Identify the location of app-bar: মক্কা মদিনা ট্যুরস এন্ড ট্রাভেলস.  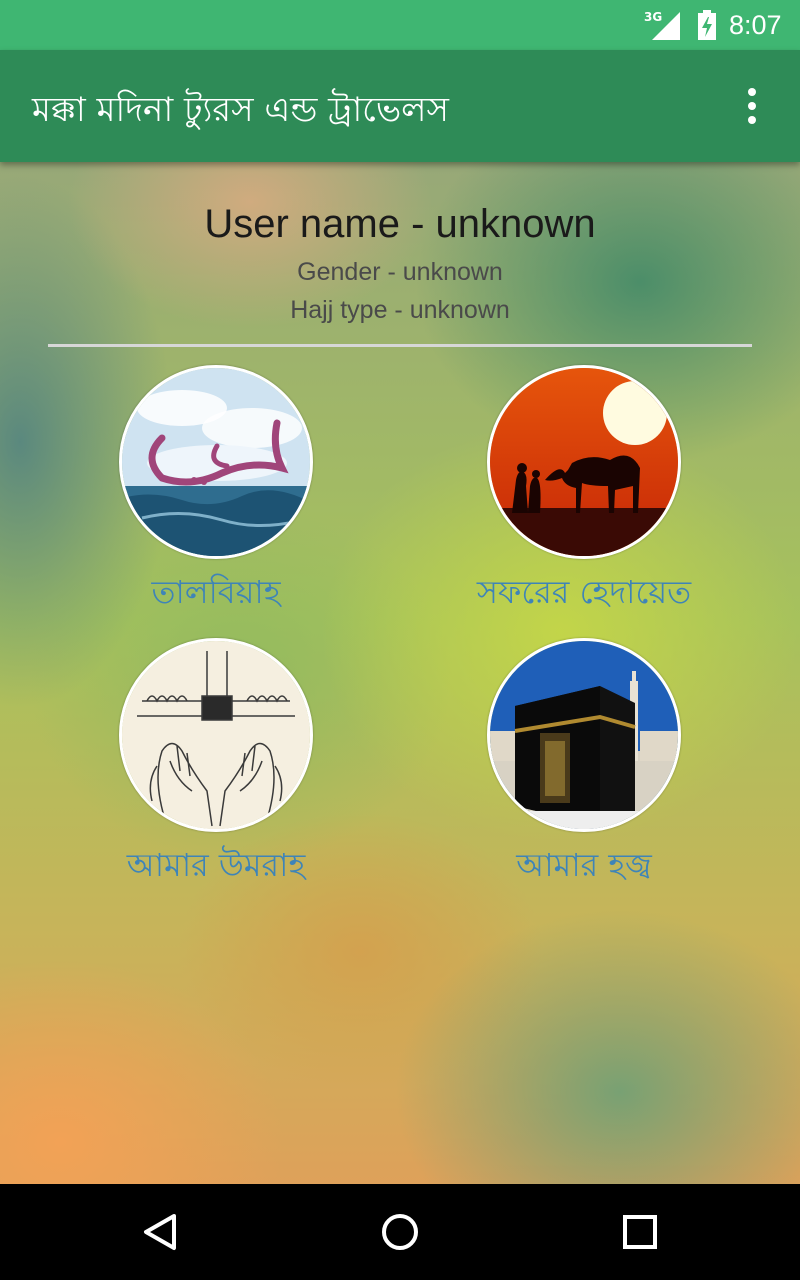
(400, 106).